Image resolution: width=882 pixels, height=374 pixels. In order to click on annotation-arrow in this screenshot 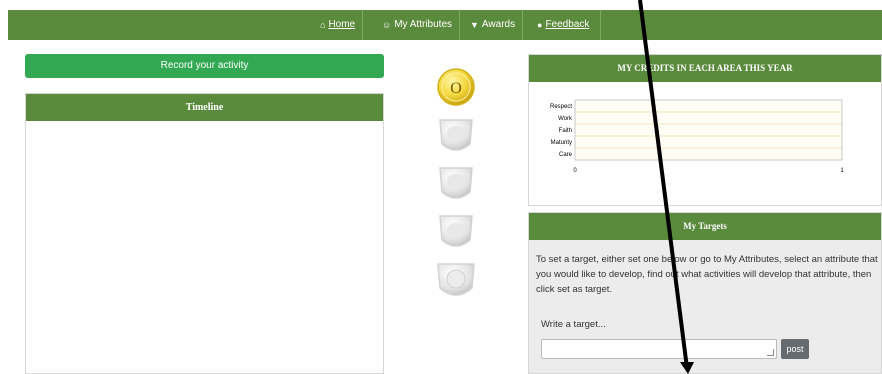, I will do `click(666, 187)`.